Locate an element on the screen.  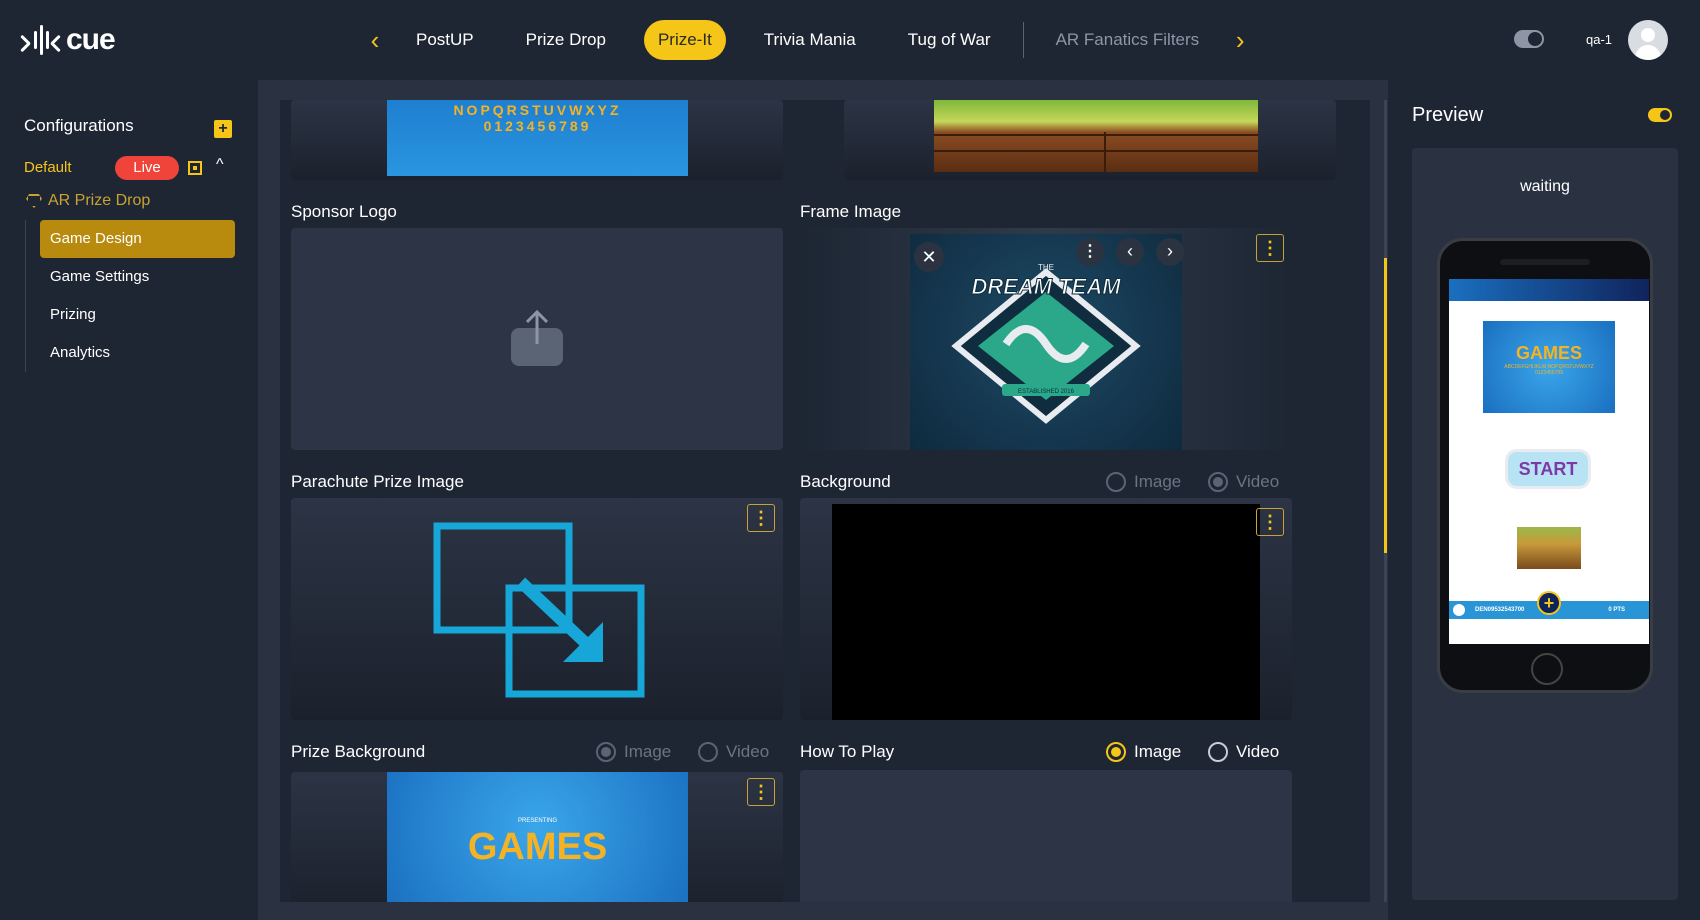
title-image-digits: 0123456789 is located at coordinates (537, 126).